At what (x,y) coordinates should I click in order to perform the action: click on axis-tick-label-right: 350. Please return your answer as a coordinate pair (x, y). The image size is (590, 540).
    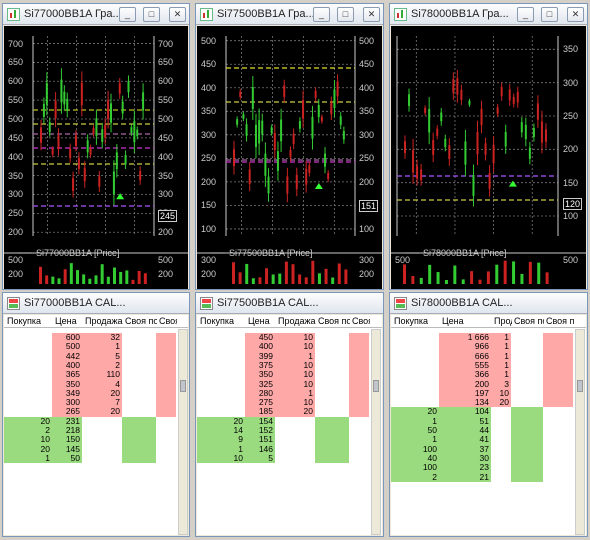
    Looking at the image, I should click on (571, 49).